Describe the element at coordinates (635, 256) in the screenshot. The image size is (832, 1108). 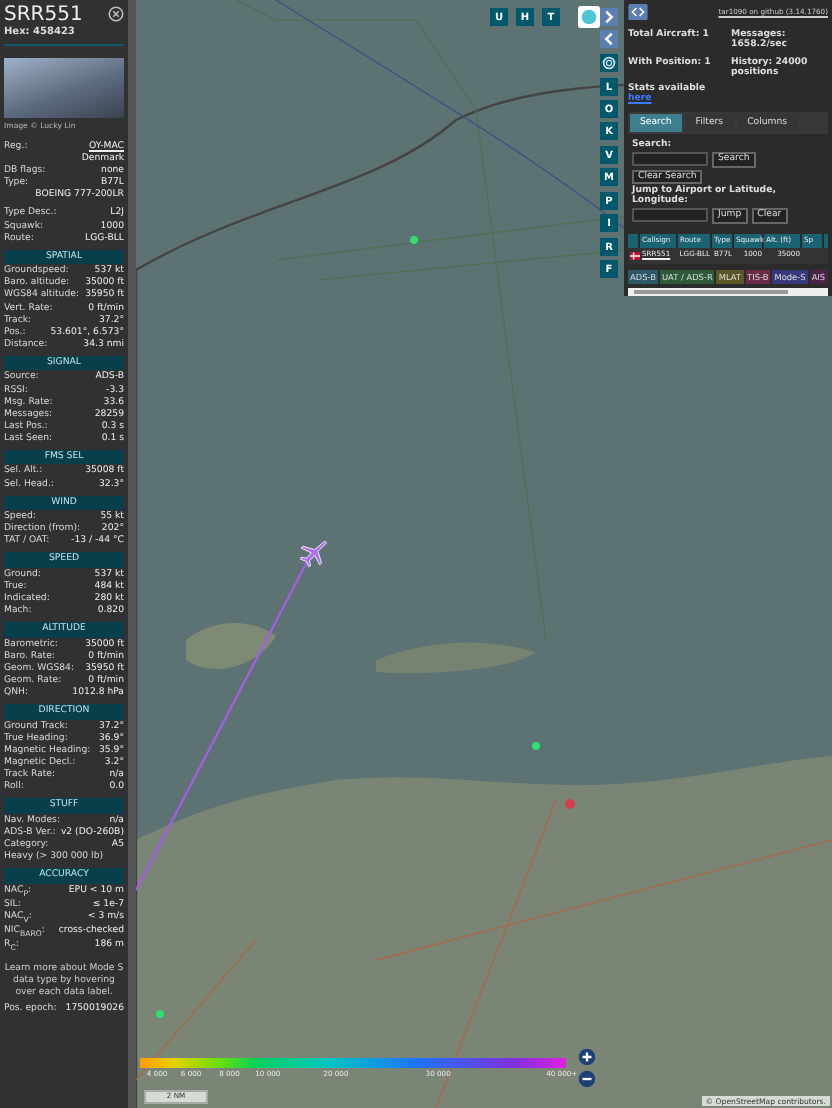
I see `flag-icon` at that location.